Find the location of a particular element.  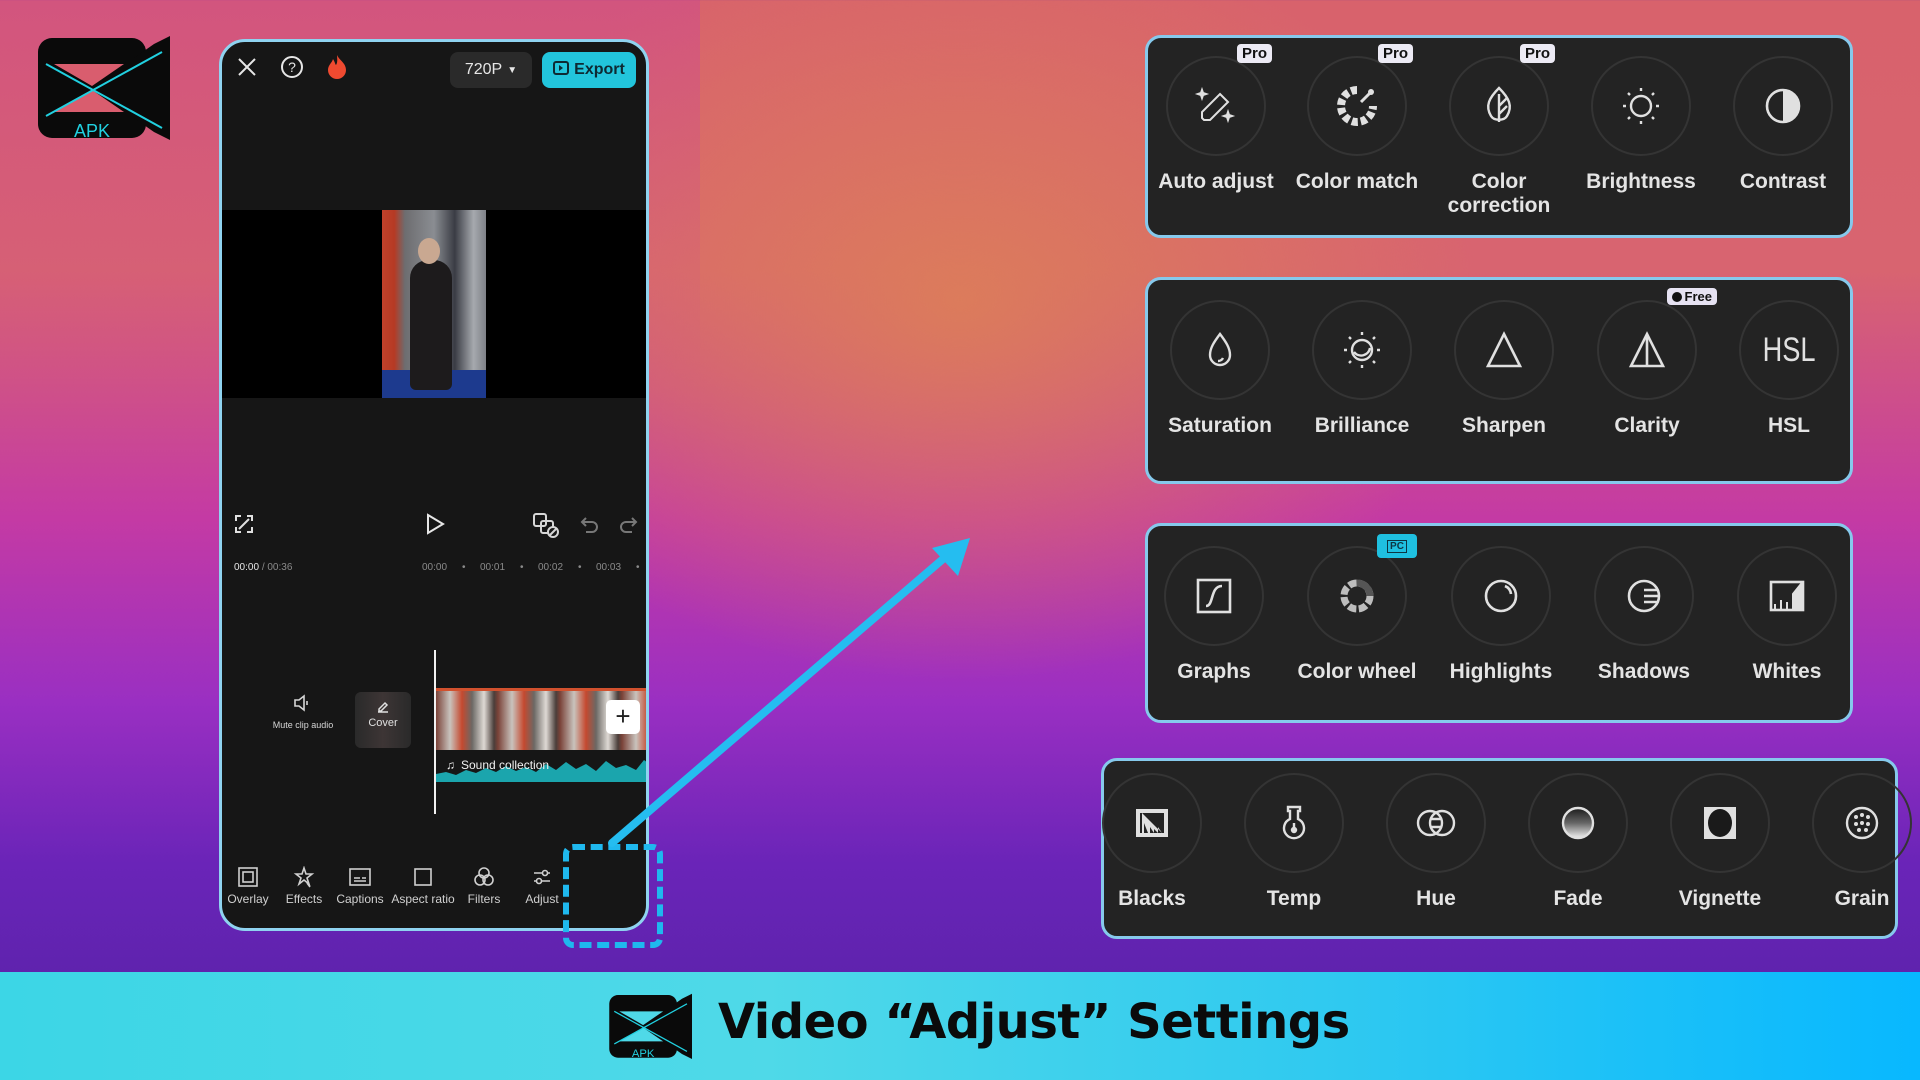

overlay-icon is located at coordinates (248, 877).